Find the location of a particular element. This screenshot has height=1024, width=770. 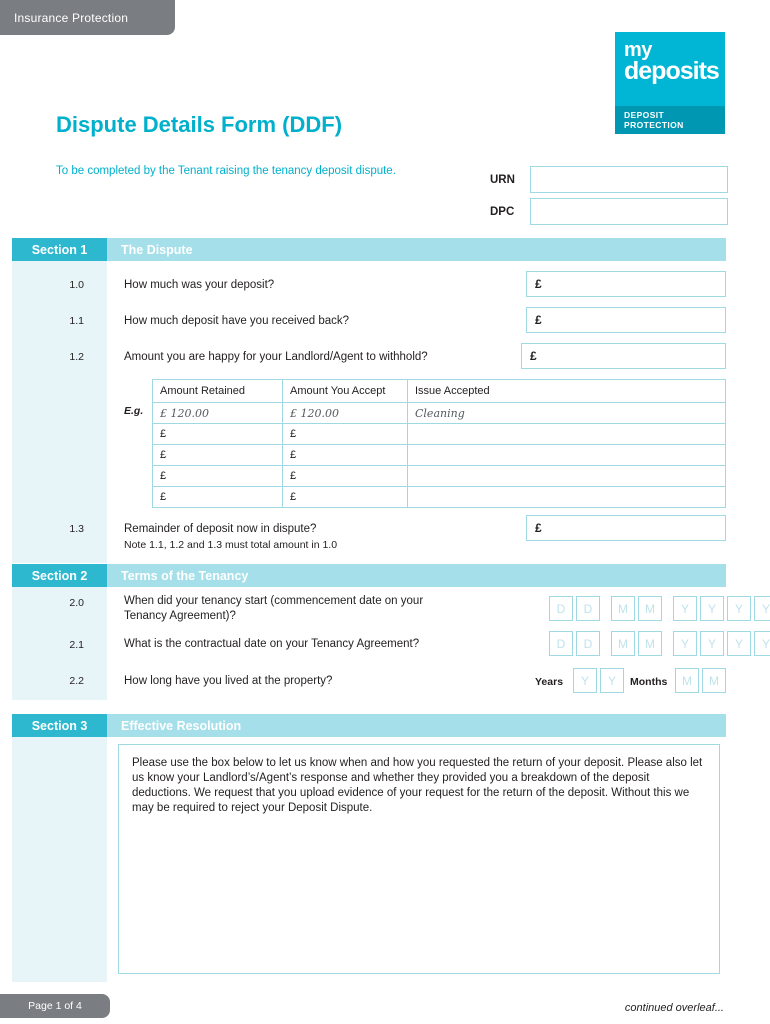

question-text-1-0: How much was your deposit? is located at coordinates (199, 285).